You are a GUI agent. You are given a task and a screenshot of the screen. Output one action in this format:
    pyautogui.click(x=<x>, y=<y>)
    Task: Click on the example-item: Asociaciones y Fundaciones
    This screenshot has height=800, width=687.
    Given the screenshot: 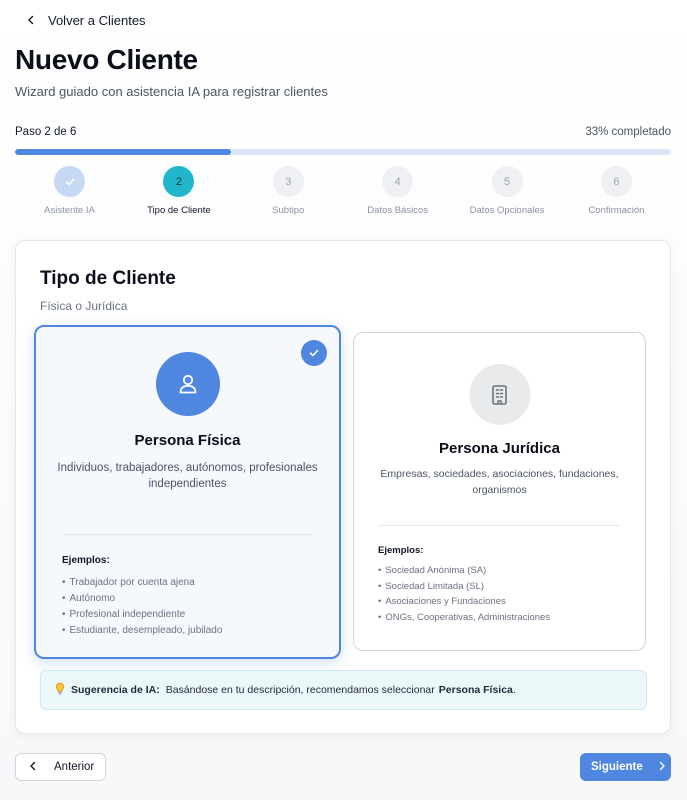 What is the action you would take?
    pyautogui.click(x=464, y=602)
    